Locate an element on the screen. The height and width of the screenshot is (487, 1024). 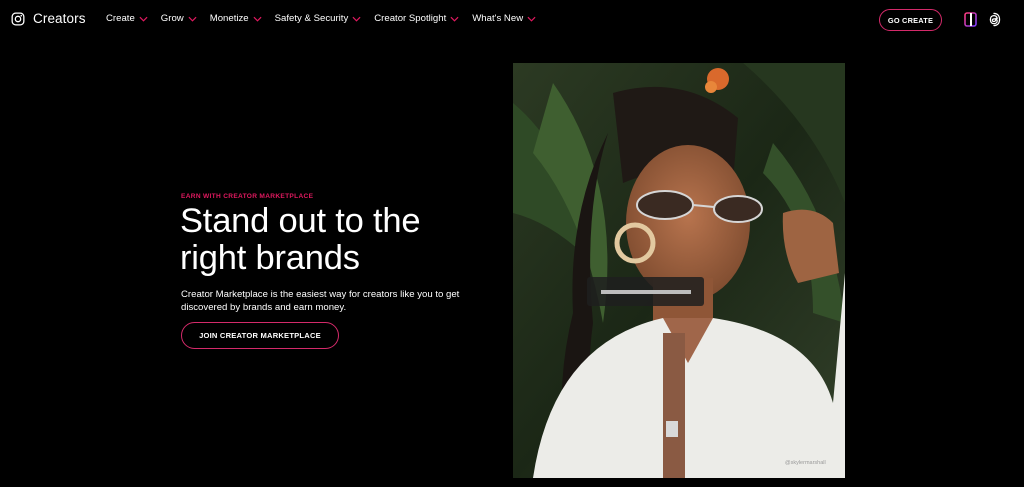
join-creator-marketplace-button: JOIN CREATOR MARKETPLACE is located at coordinates (260, 335).